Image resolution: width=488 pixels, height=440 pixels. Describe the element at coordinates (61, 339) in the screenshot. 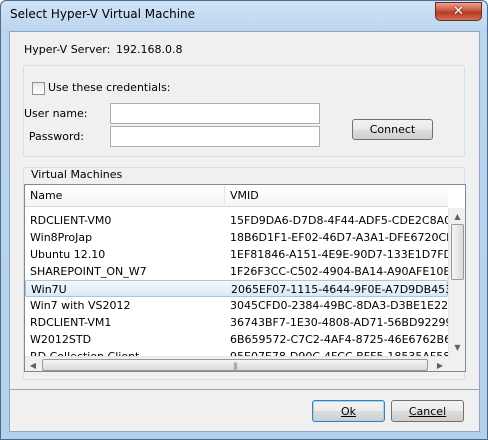

I see `vm-name-cell: W2012STD` at that location.